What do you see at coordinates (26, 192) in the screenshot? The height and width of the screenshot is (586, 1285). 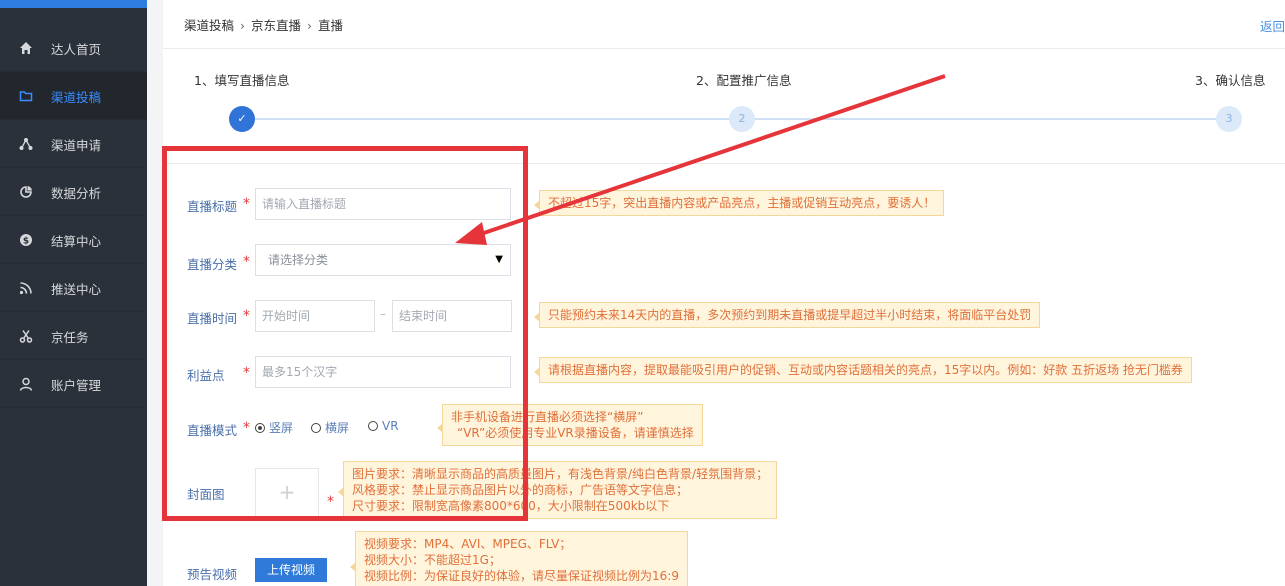 I see `pie-chart-icon` at bounding box center [26, 192].